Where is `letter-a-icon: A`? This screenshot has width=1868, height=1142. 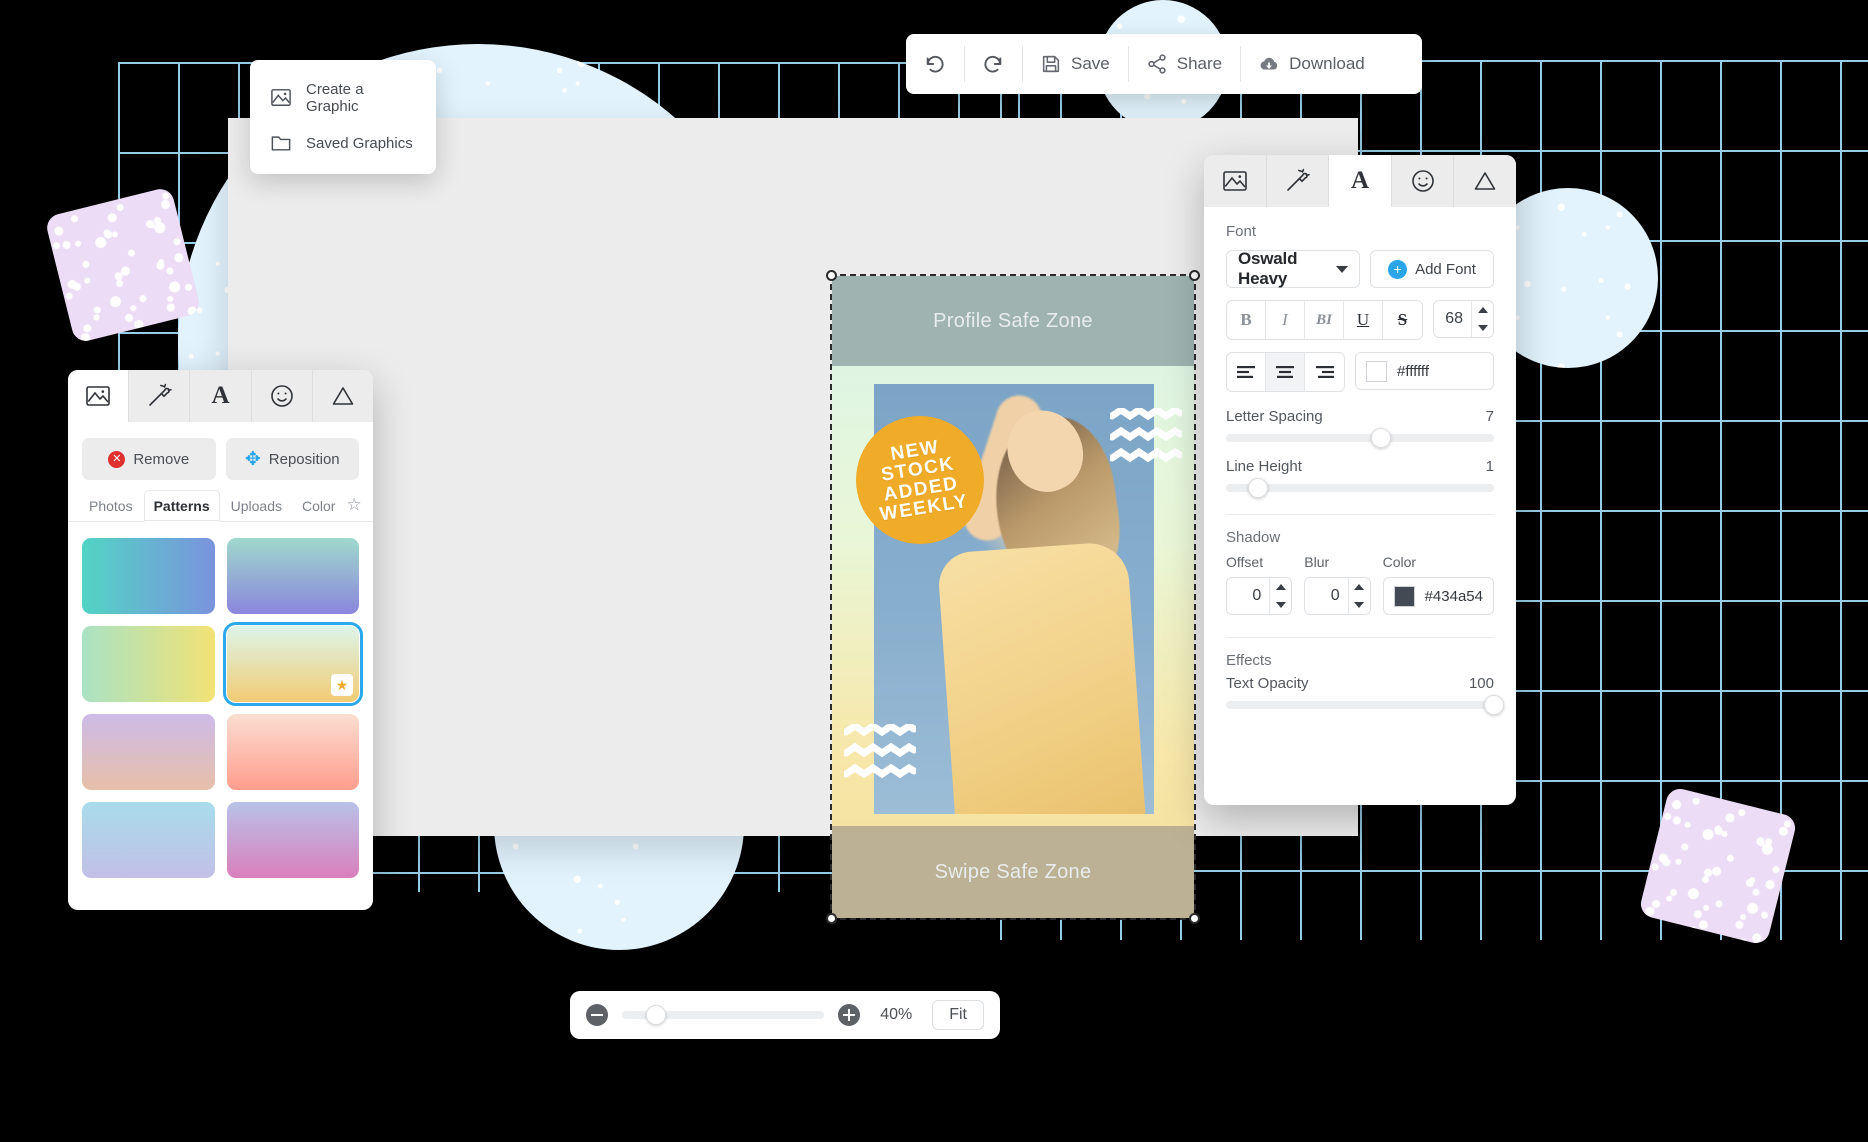
letter-a-icon: A is located at coordinates (1360, 180).